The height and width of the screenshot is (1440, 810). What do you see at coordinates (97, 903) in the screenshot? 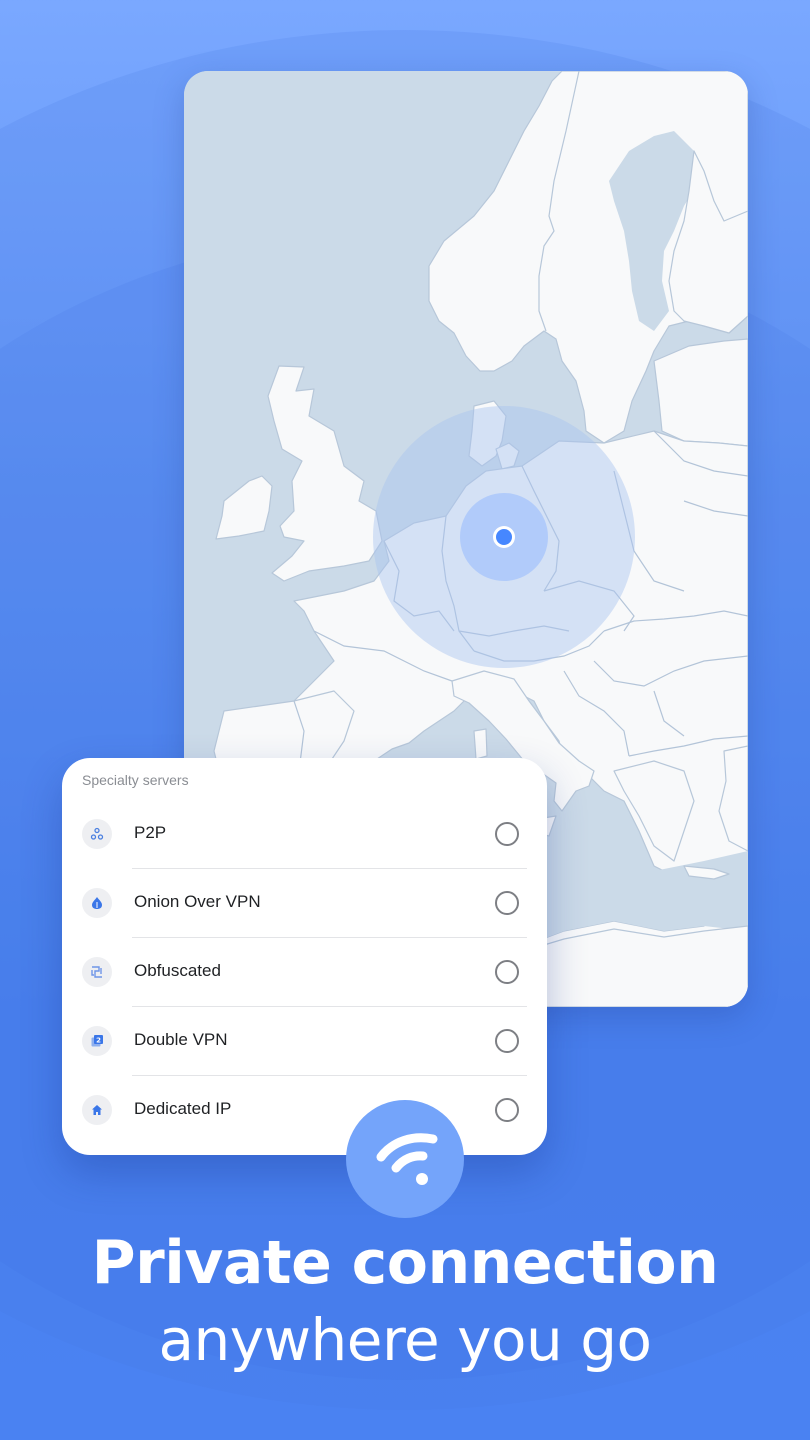
I see `onion-icon` at bounding box center [97, 903].